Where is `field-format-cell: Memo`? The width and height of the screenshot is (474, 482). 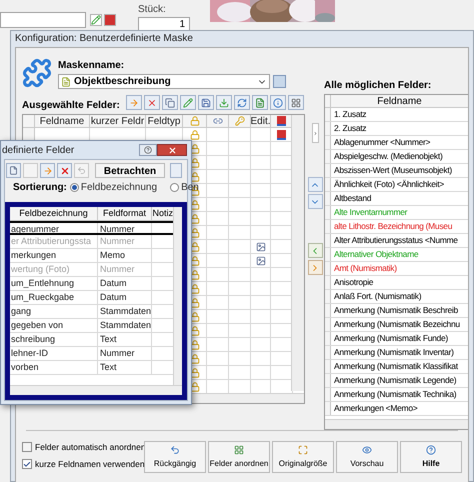 field-format-cell: Memo is located at coordinates (125, 255).